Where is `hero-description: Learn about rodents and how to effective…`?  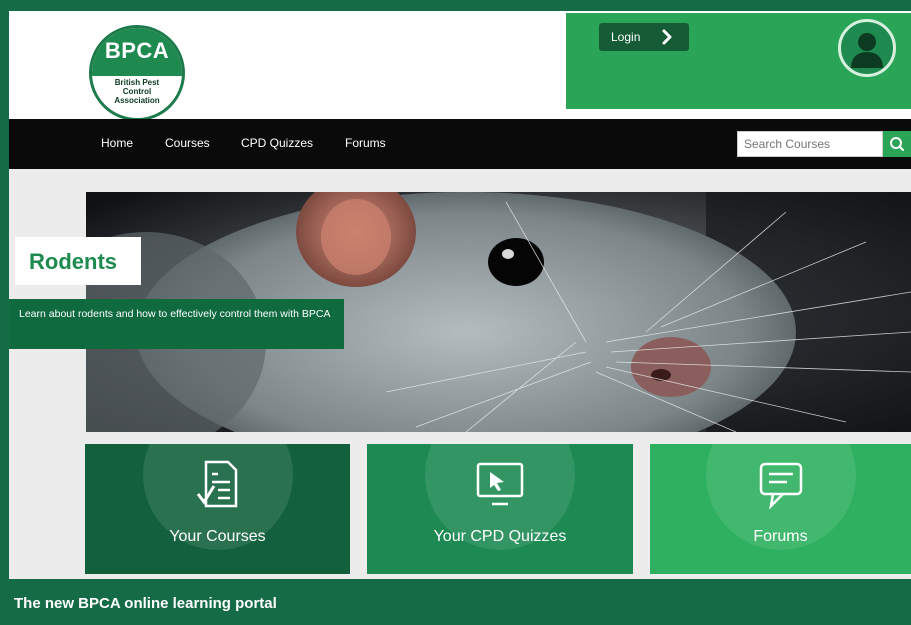
hero-description: Learn about rodents and how to effective… is located at coordinates (176, 324).